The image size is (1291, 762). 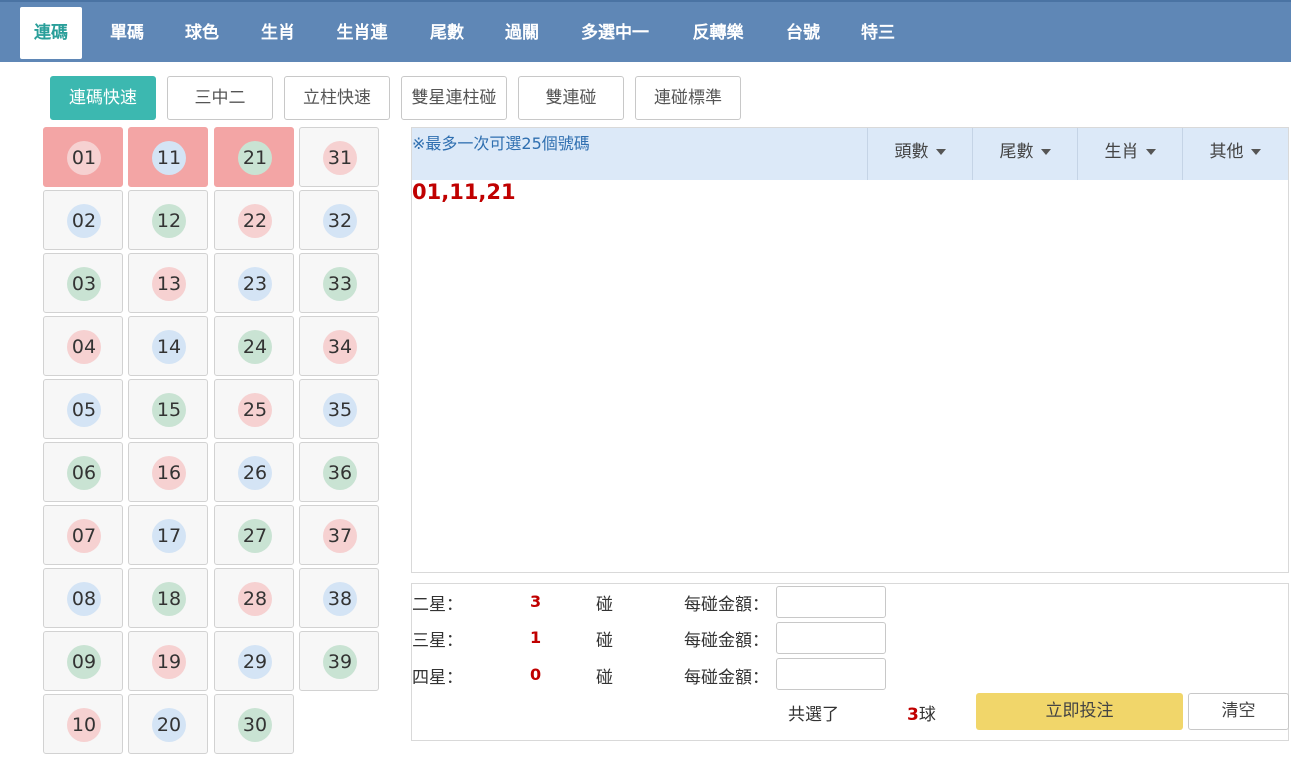 What do you see at coordinates (1226, 152) in the screenshot?
I see `dropdown-qita-label: 其他` at bounding box center [1226, 152].